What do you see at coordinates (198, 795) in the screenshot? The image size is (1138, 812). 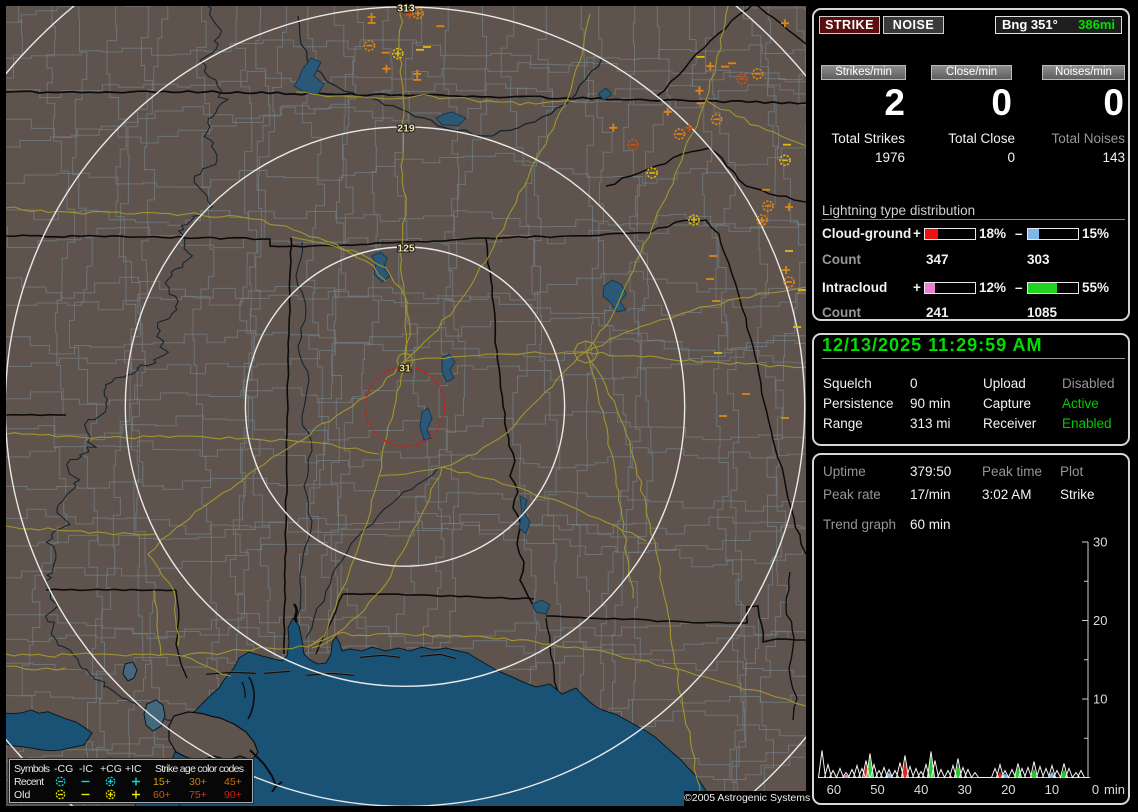 I see `svg-text: 75+` at bounding box center [198, 795].